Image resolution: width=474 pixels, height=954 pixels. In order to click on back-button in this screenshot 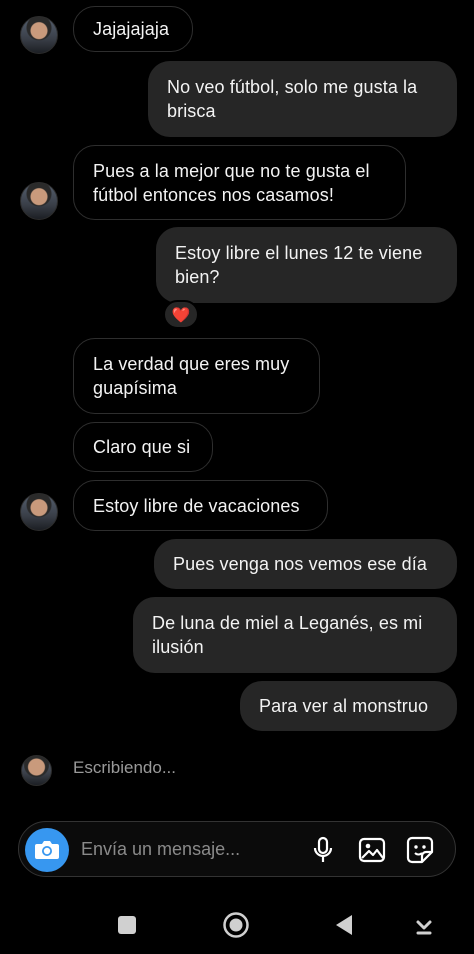, I will do `click(344, 925)`.